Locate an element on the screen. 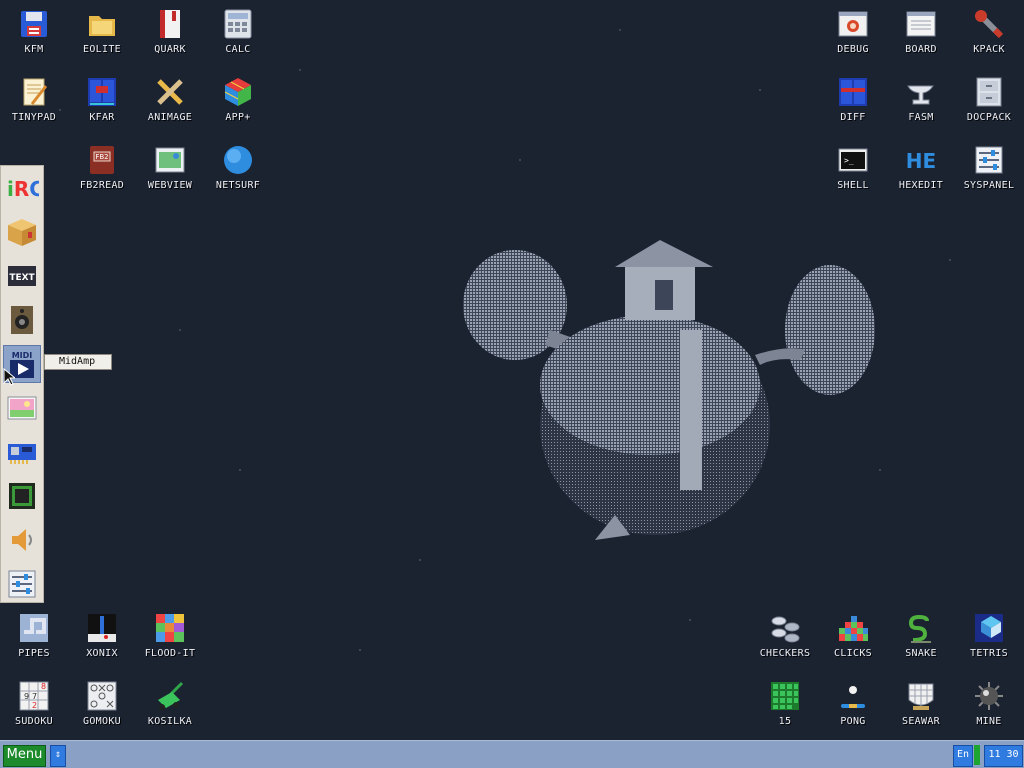 The image size is (1024, 768). desktop-icon-tinypad: TINYPAD is located at coordinates (34, 100).